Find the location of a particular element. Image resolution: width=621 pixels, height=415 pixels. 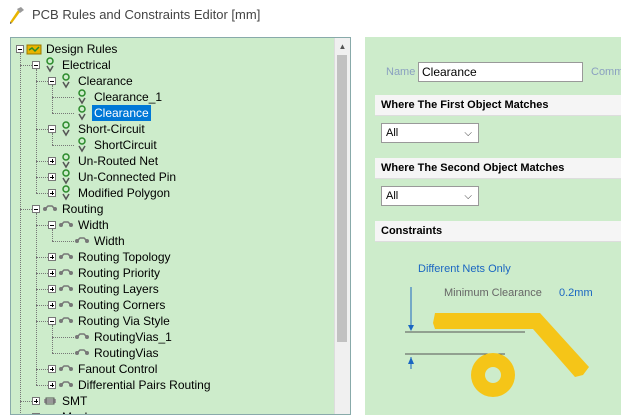

tree-item-routing-corners: Routing Corners is located at coordinates (173, 305).